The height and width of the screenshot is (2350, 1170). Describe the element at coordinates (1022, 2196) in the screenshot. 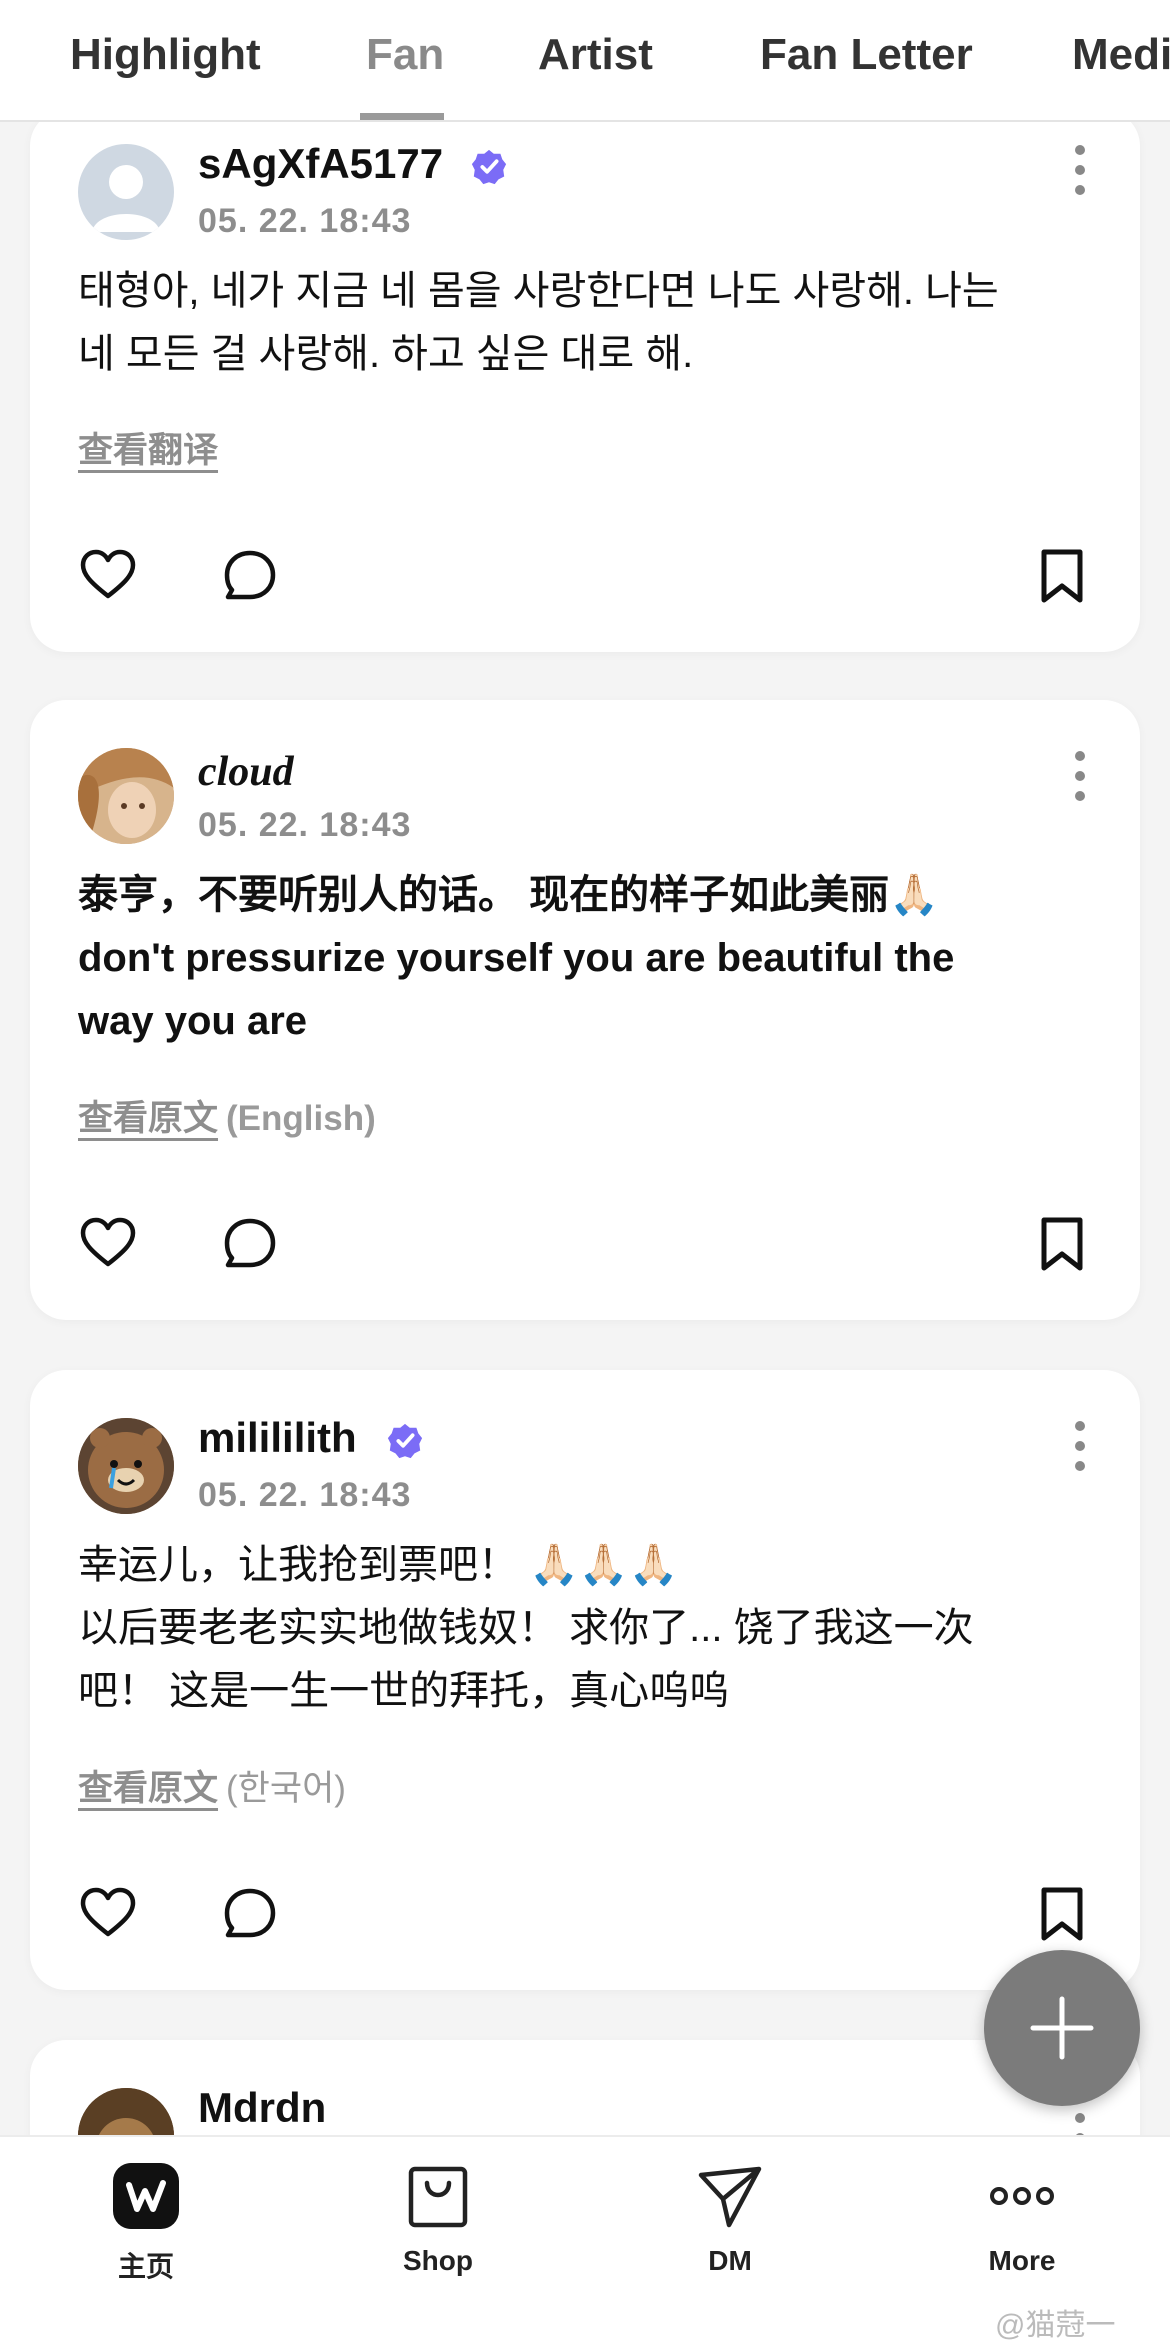

I see `more-dots-icon` at that location.